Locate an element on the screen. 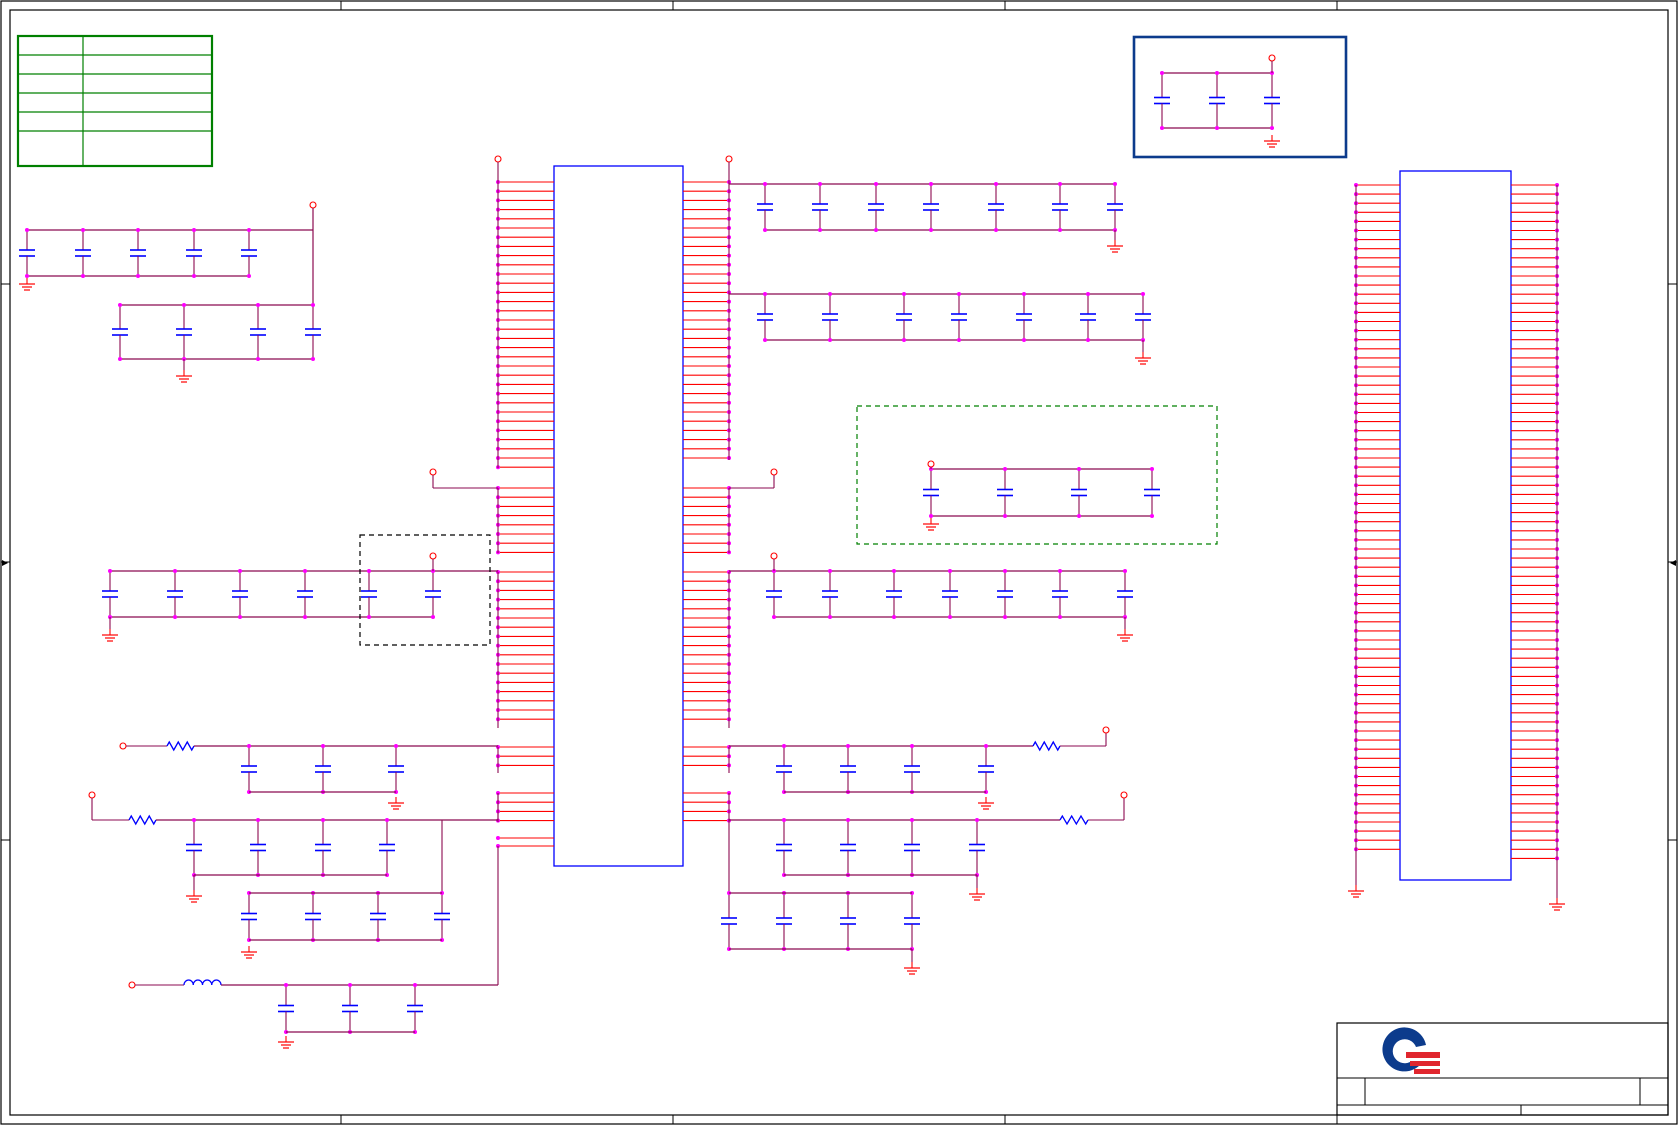 Image resolution: width=1678 pixels, height=1125 pixels. resistor is located at coordinates (180, 746).